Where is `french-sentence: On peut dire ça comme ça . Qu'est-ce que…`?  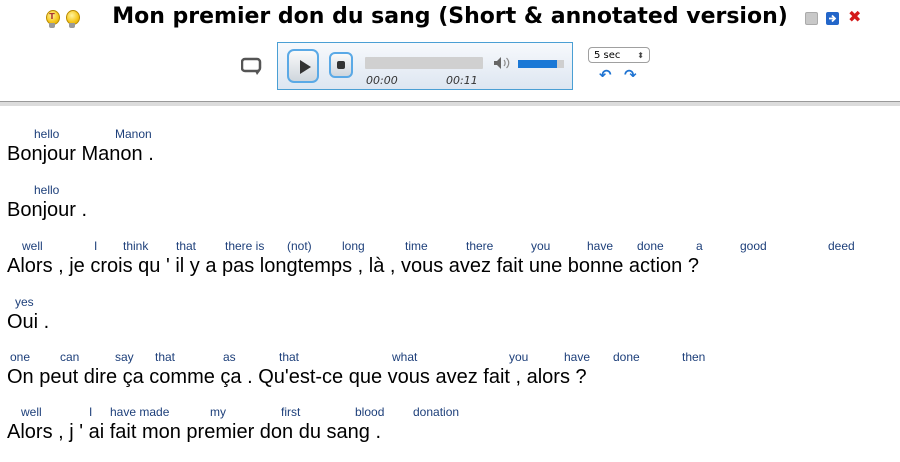 french-sentence: On peut dire ça comme ça . Qu'est-ce que… is located at coordinates (297, 377).